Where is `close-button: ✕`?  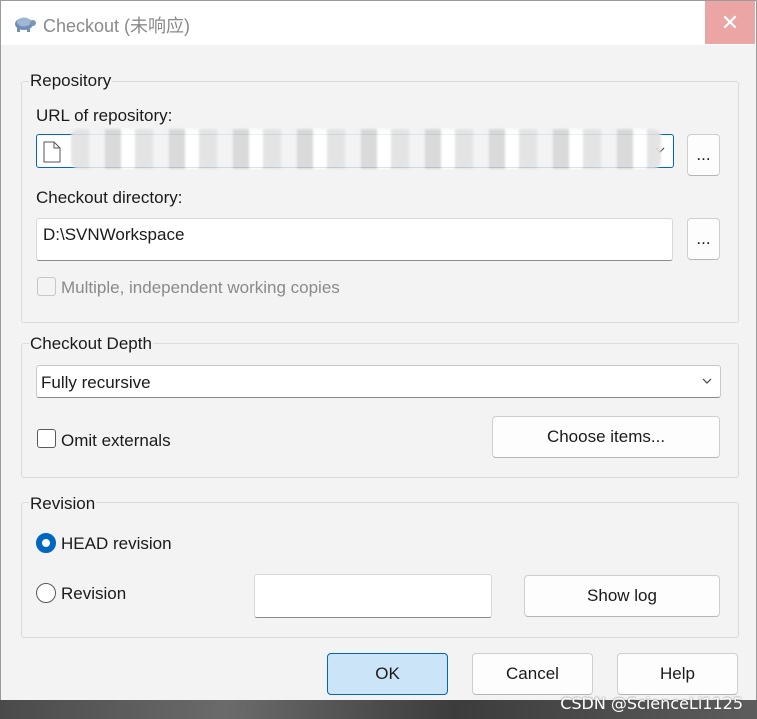 close-button: ✕ is located at coordinates (730, 22).